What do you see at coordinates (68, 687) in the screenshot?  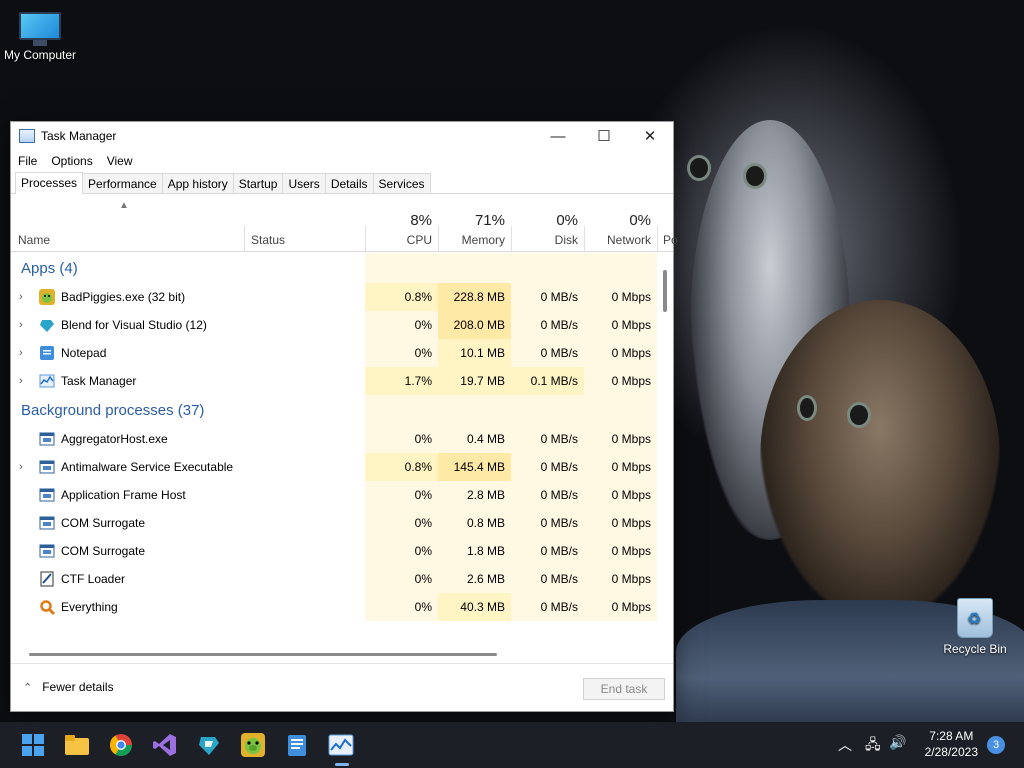 I see `fewer-details-button: ⌃ Fewer details` at bounding box center [68, 687].